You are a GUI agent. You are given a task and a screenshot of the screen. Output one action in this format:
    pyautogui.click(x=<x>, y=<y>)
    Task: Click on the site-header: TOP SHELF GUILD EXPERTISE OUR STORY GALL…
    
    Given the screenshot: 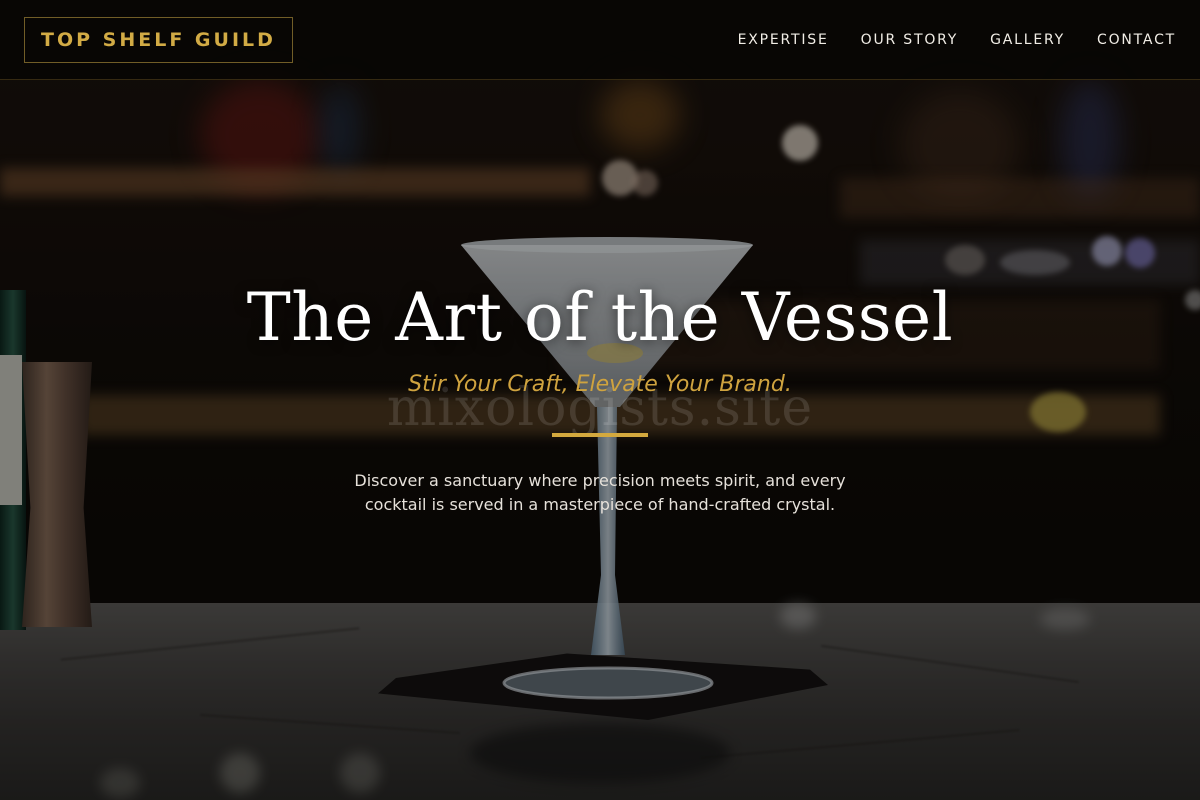 What is the action you would take?
    pyautogui.click(x=600, y=40)
    